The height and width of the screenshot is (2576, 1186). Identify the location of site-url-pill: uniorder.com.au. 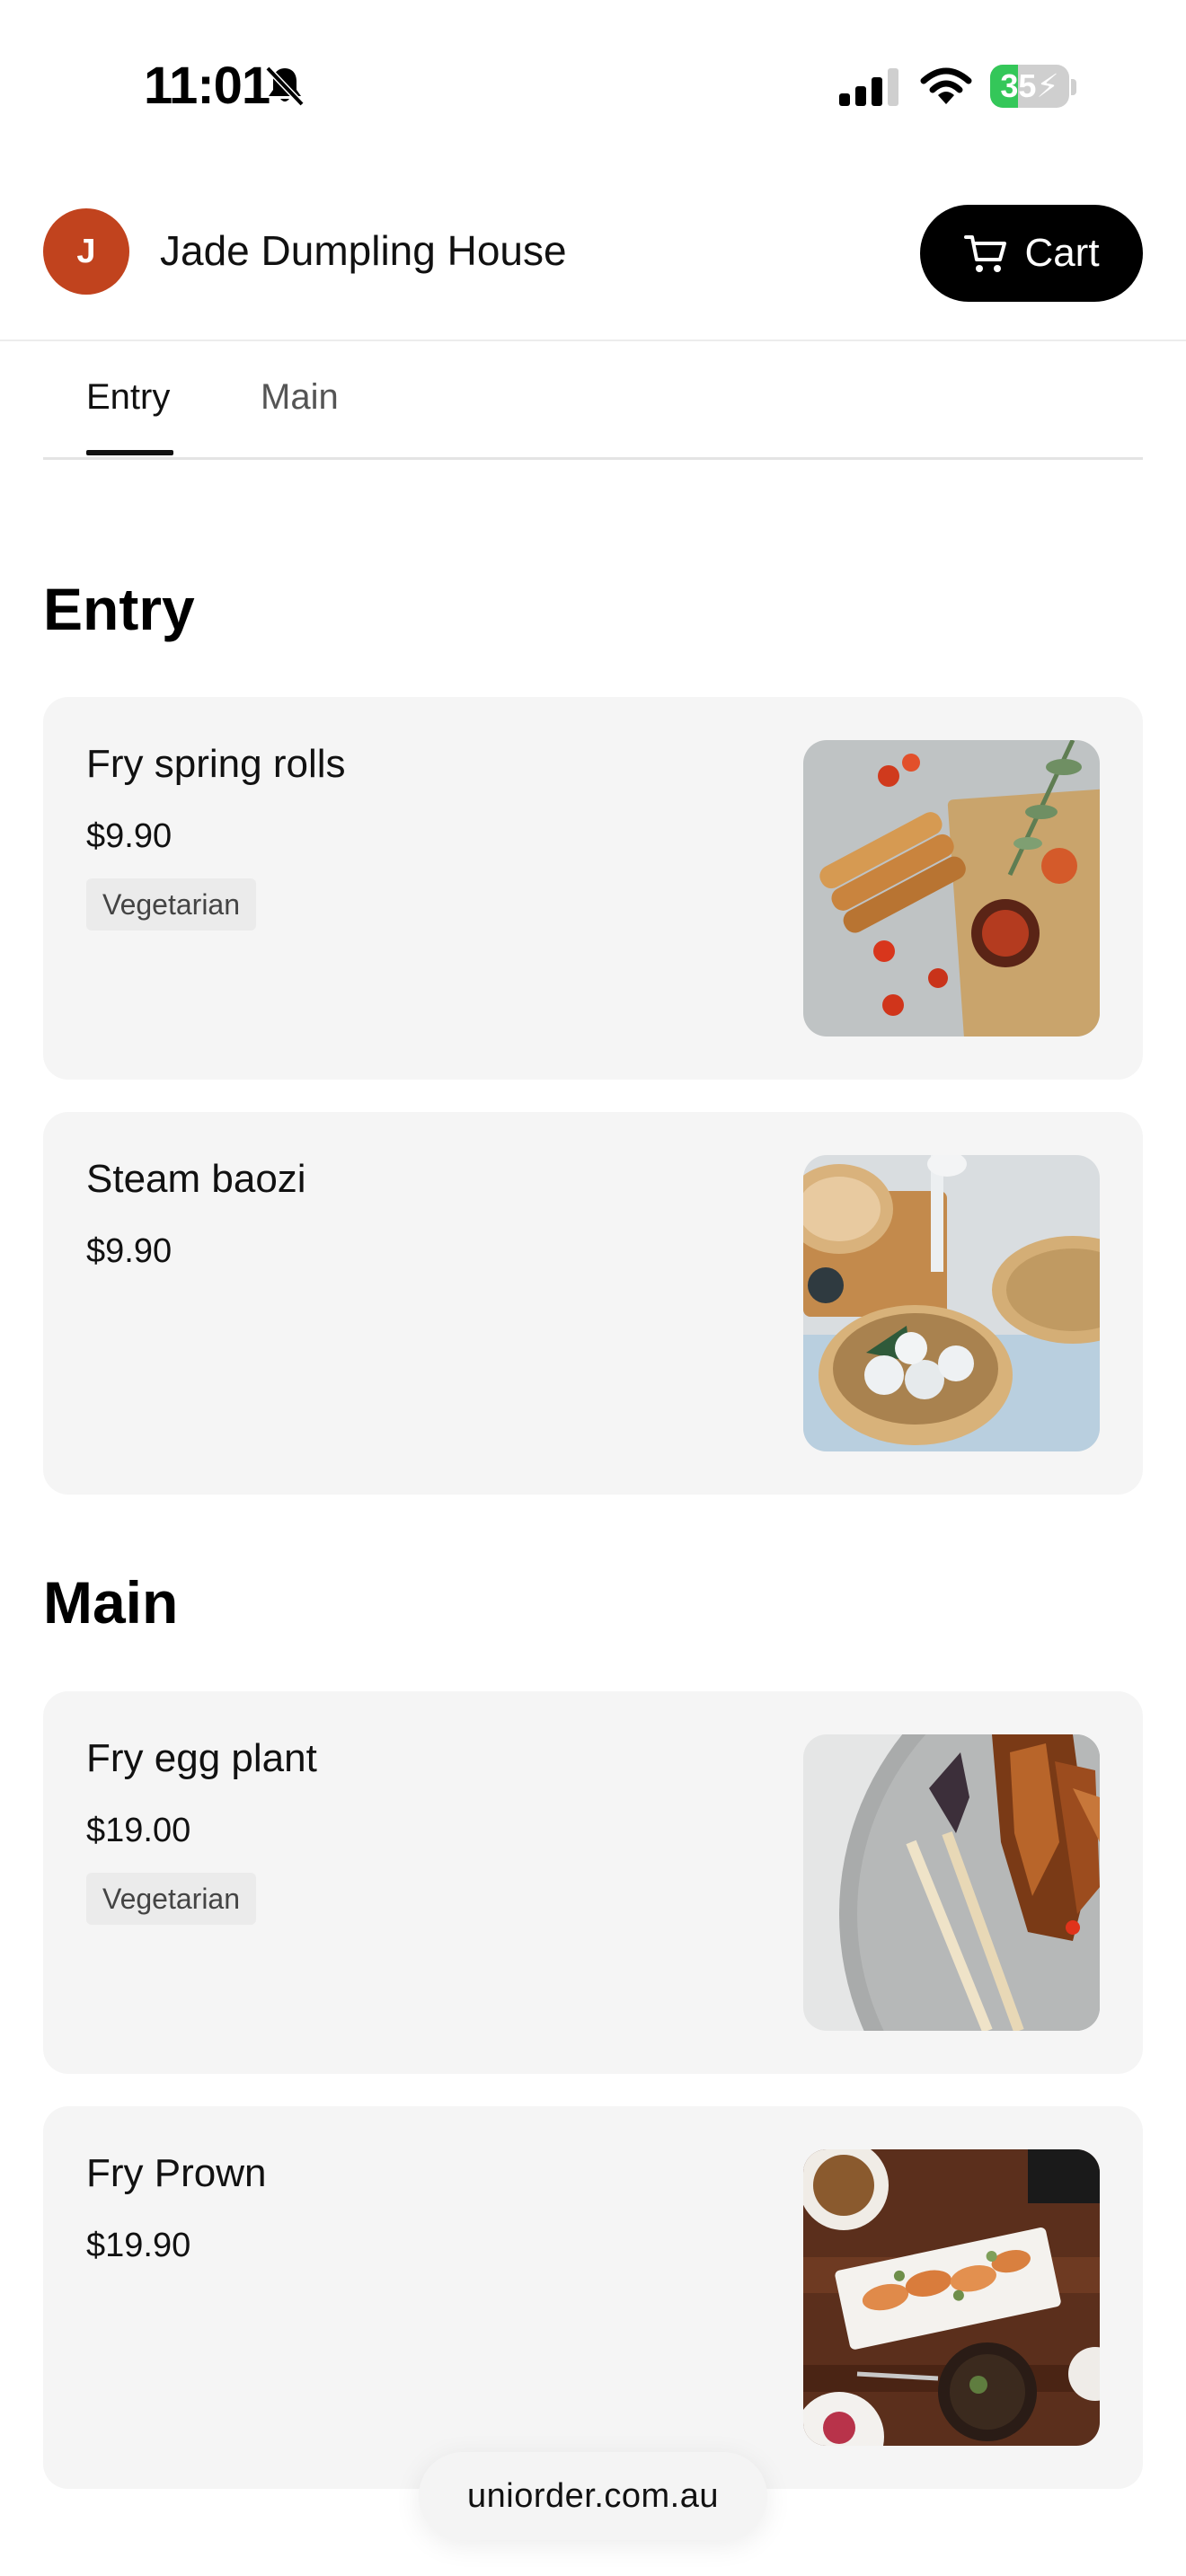
(593, 2496).